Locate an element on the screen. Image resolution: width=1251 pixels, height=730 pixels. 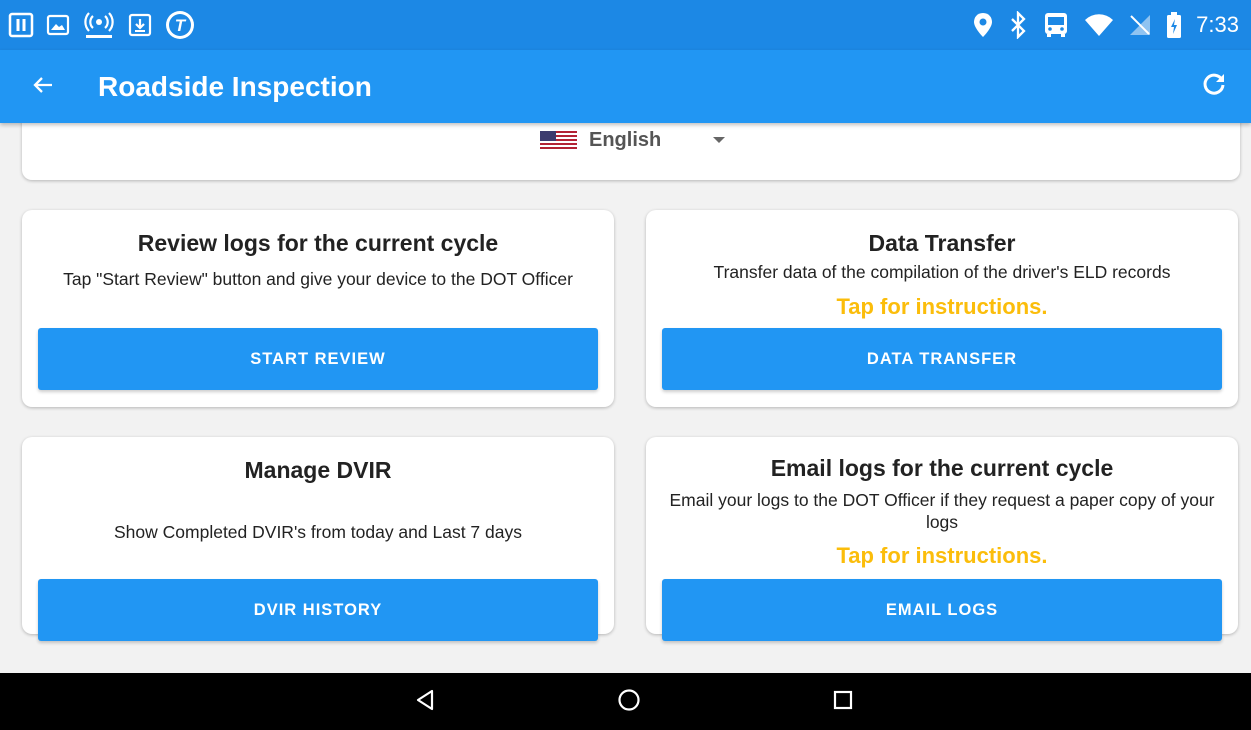
card-title: Data Transfer is located at coordinates (942, 243).